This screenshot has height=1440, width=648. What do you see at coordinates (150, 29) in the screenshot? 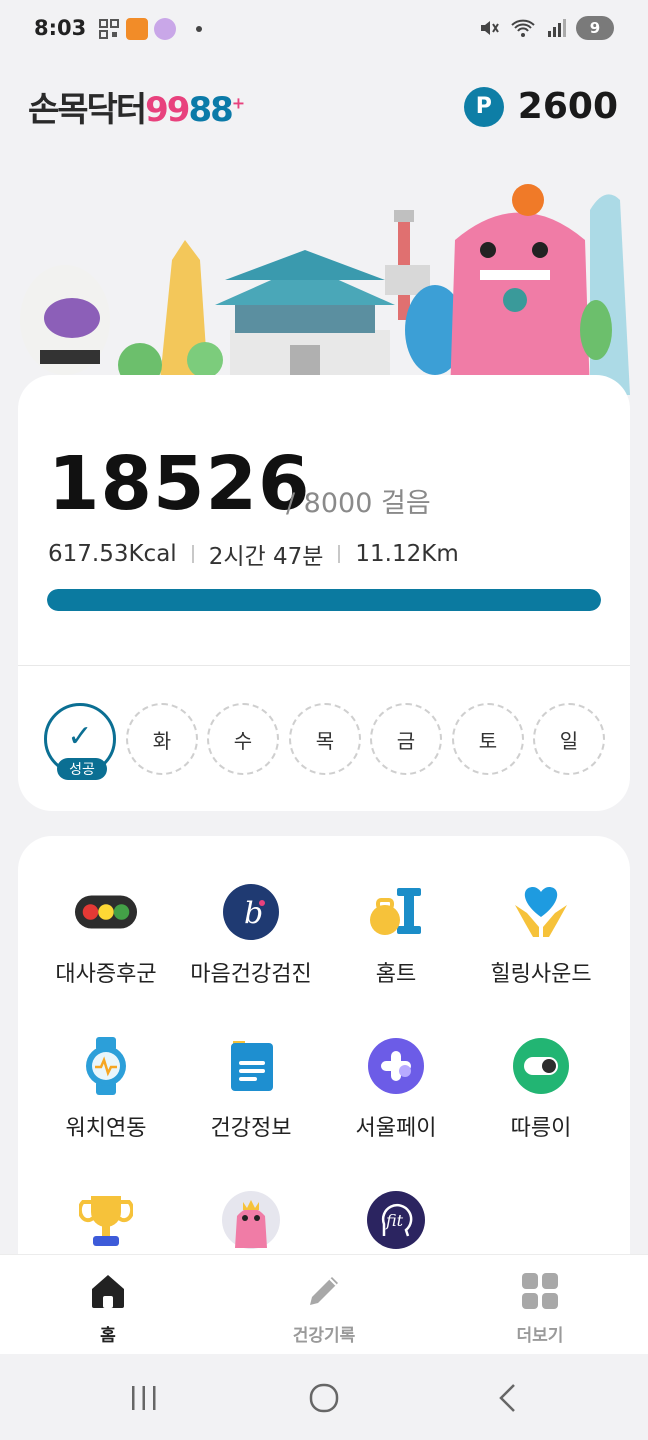
I see `notification-icons` at bounding box center [150, 29].